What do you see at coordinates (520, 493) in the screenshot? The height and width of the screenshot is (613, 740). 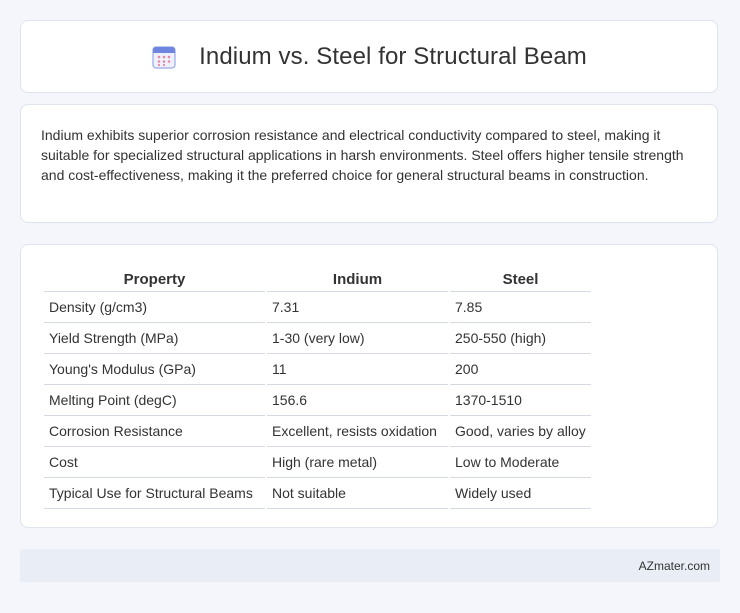 I see `steel-cell: Widely used` at bounding box center [520, 493].